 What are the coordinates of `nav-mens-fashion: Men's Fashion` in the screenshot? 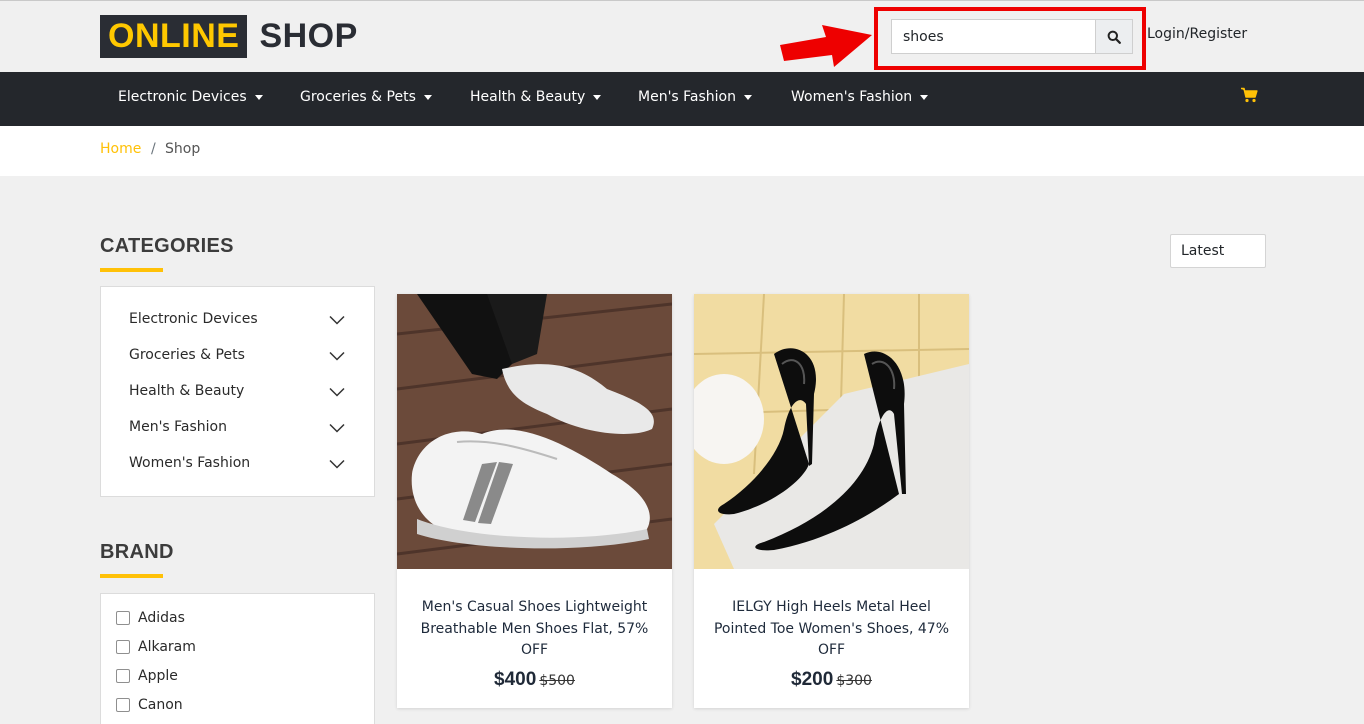 It's located at (695, 97).